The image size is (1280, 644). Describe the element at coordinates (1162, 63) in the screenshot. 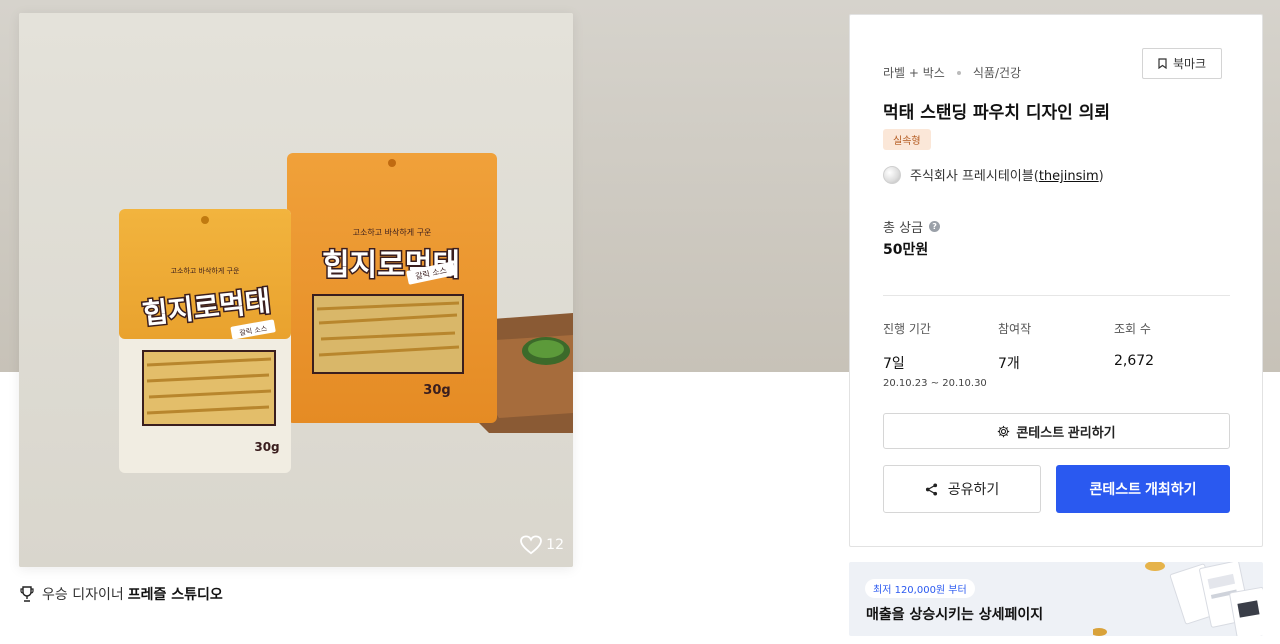

I see `bookmark-icon` at that location.